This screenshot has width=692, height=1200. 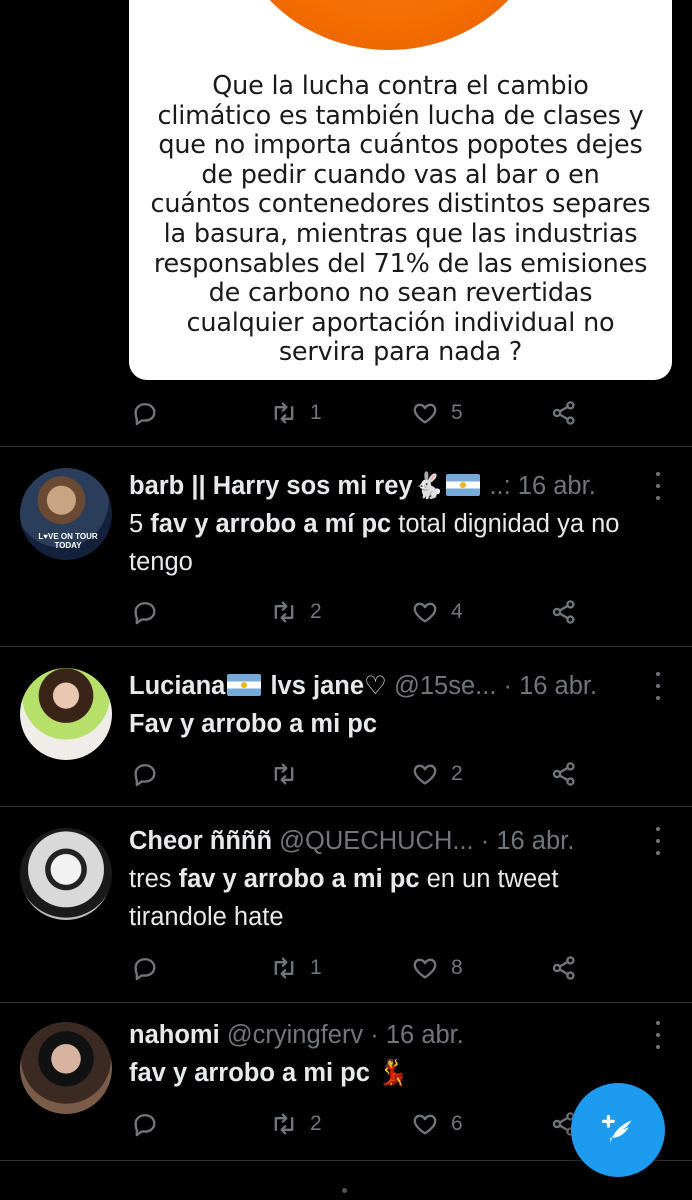 What do you see at coordinates (400, 204) in the screenshot?
I see `quote-line: cuántos contenedores distintos separes` at bounding box center [400, 204].